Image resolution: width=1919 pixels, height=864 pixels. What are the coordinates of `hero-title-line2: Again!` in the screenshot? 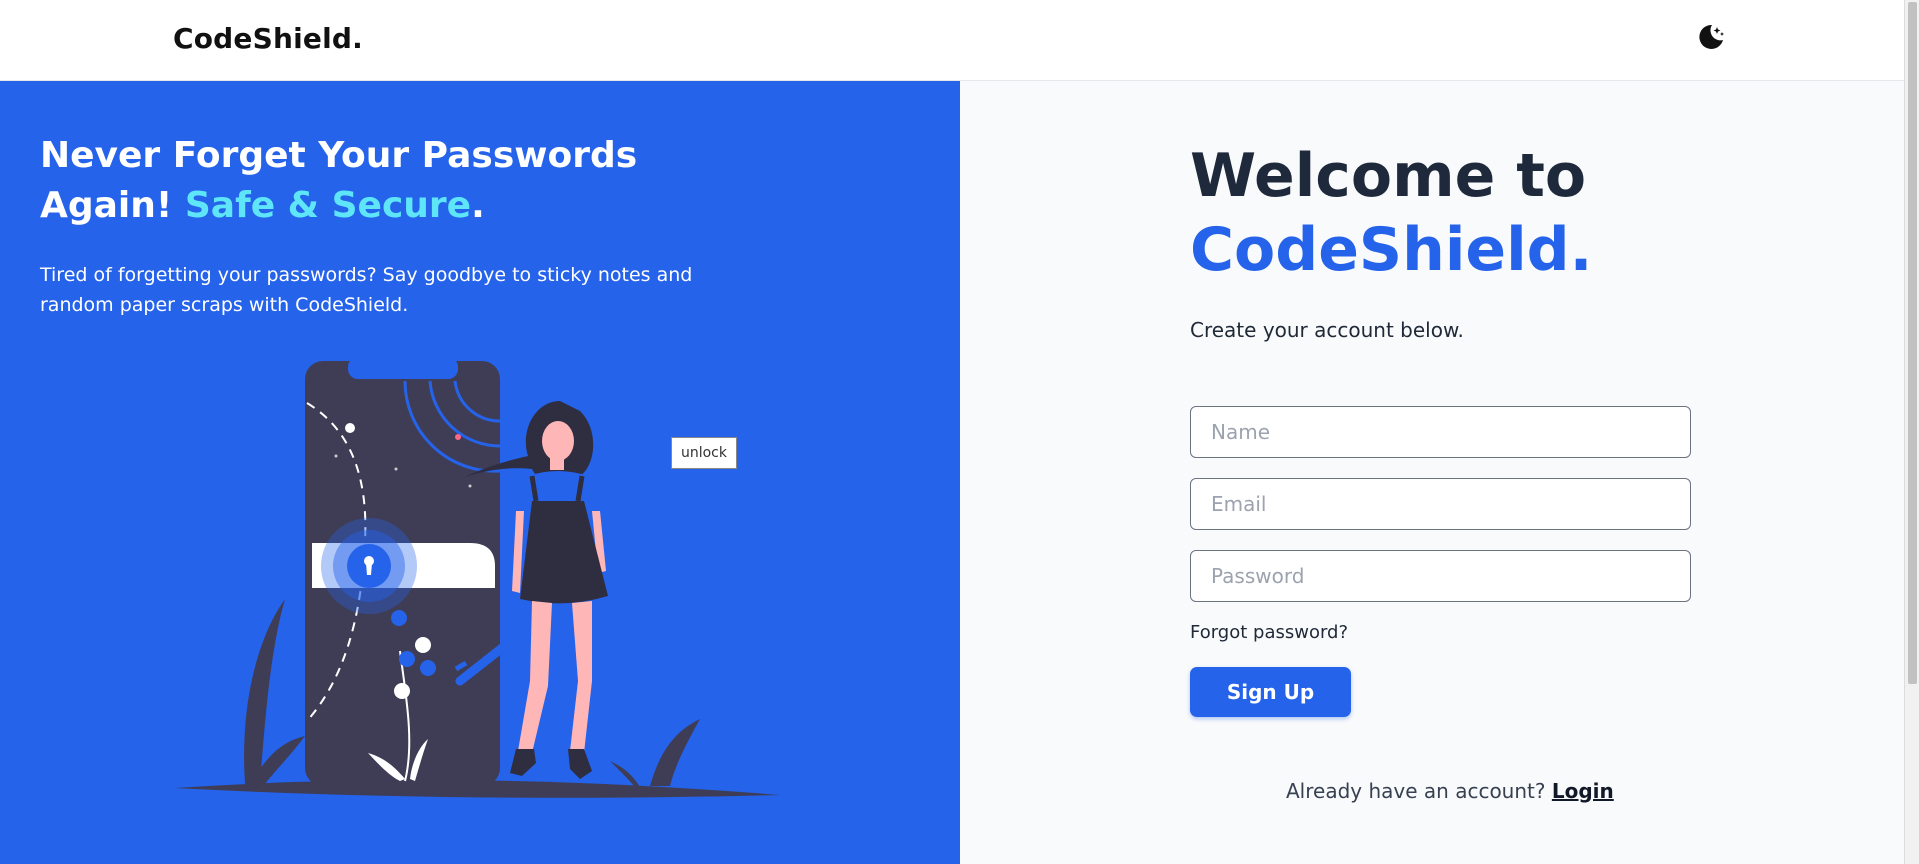 It's located at (112, 205).